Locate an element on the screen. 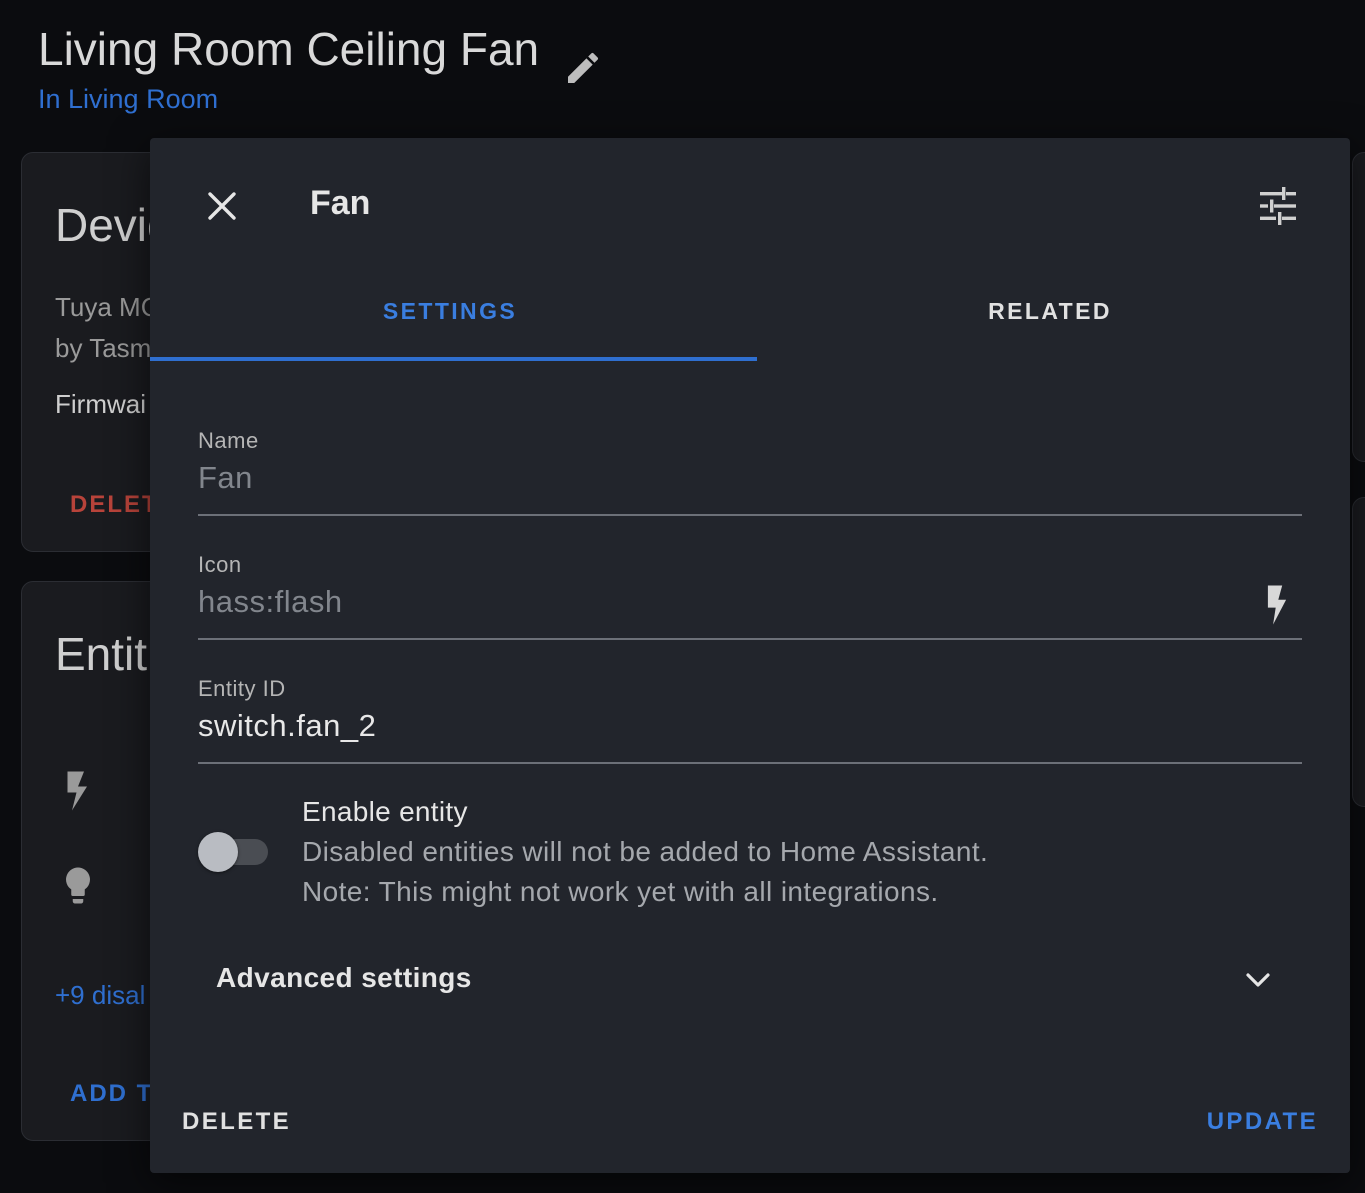 Image resolution: width=1365 pixels, height=1193 pixels. entity-id-field: Entity ID is located at coordinates (750, 720).